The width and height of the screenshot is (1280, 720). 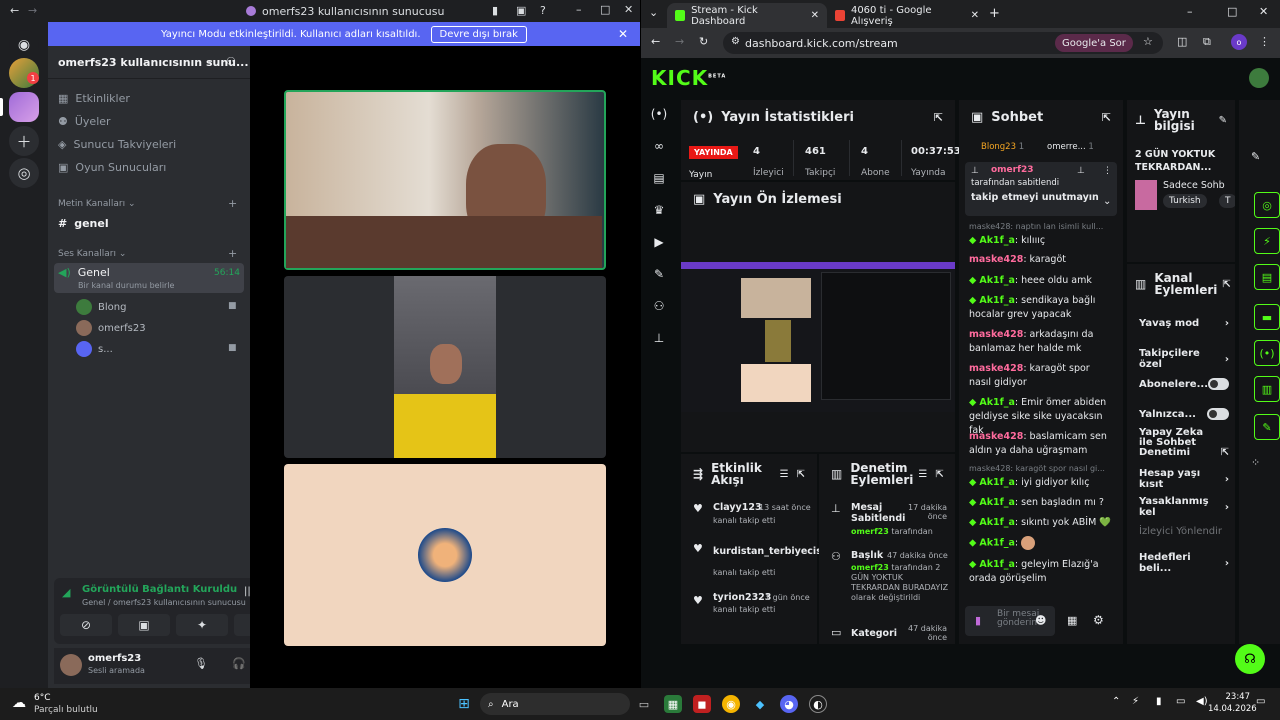 I want to click on profile-avatar: o, so click(x=1239, y=42).